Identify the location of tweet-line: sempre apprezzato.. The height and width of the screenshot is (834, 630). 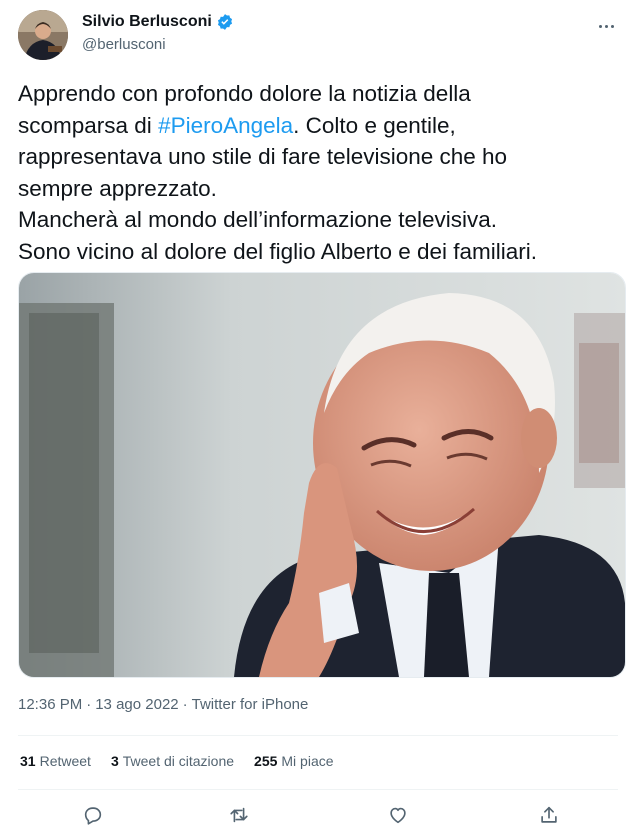
(117, 188).